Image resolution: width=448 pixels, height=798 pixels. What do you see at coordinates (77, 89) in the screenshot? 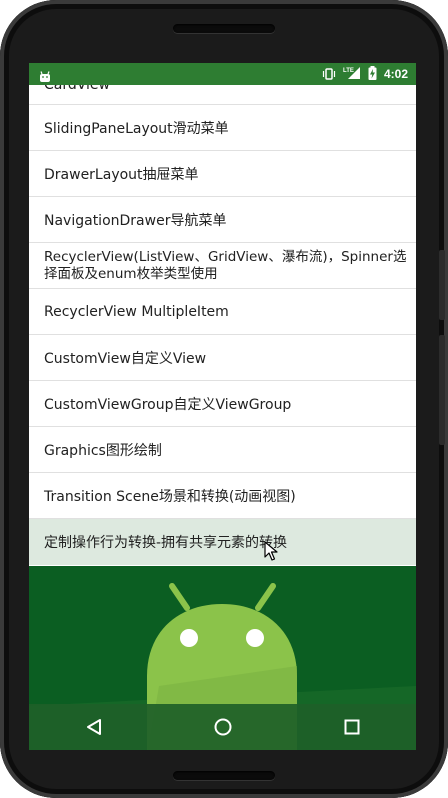
I see `list-item-label: CardView` at bounding box center [77, 89].